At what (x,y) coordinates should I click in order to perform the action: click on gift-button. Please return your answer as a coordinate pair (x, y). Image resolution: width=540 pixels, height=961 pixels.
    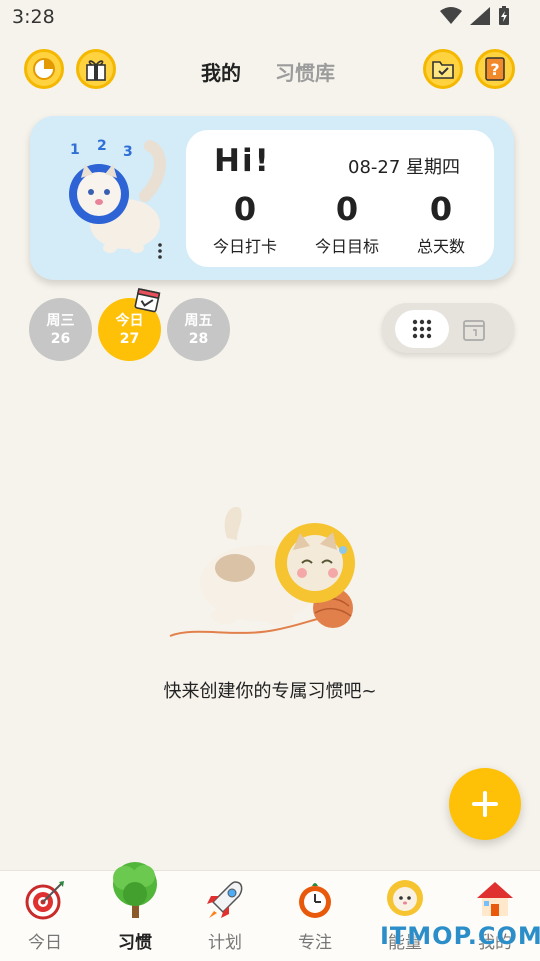
    Looking at the image, I should click on (96, 69).